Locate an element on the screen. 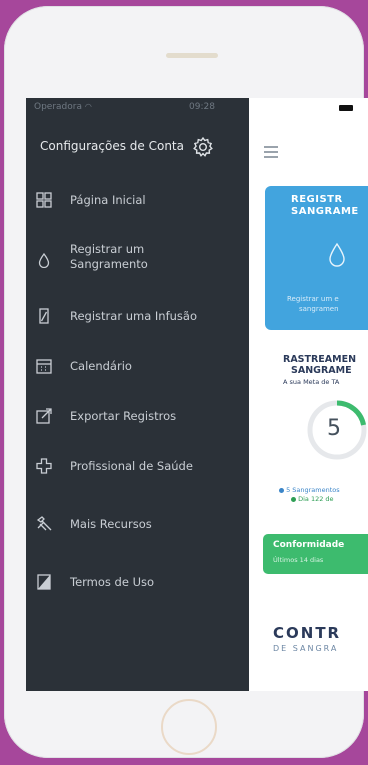 The width and height of the screenshot is (368, 765). document-icon is located at coordinates (44, 582).